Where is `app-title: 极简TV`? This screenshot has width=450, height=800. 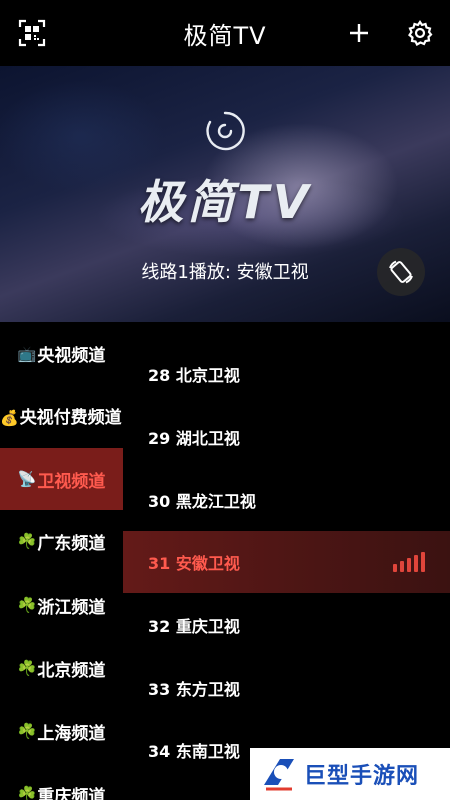
app-title: 极简TV is located at coordinates (225, 35).